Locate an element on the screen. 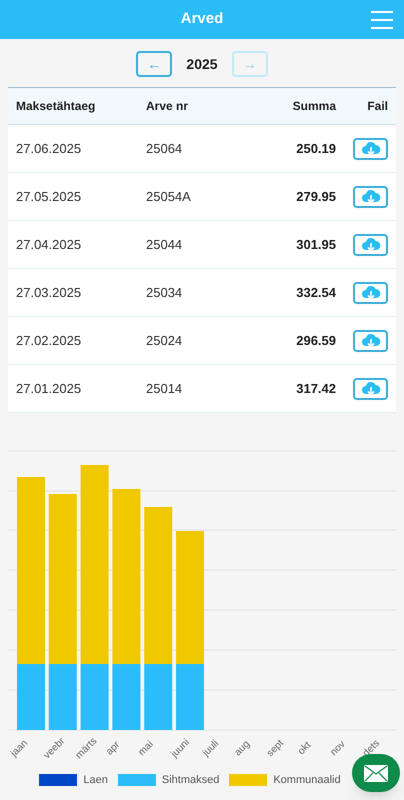 The width and height of the screenshot is (404, 800). sum-cell-text: 296.59 is located at coordinates (315, 341).